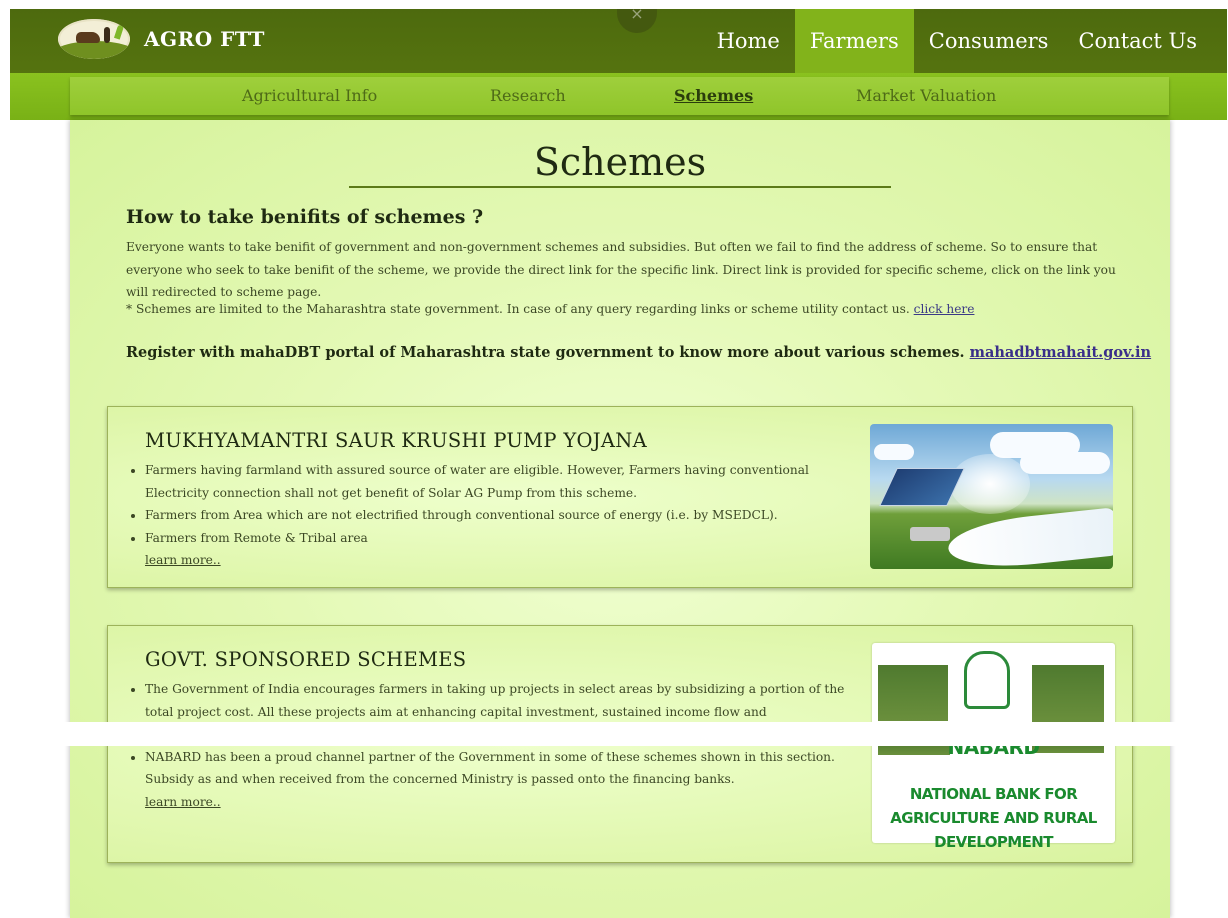 This screenshot has width=1228, height=918. Describe the element at coordinates (309, 95) in the screenshot. I see `subnav-item-agricultural-info: Agricultural Info` at that location.